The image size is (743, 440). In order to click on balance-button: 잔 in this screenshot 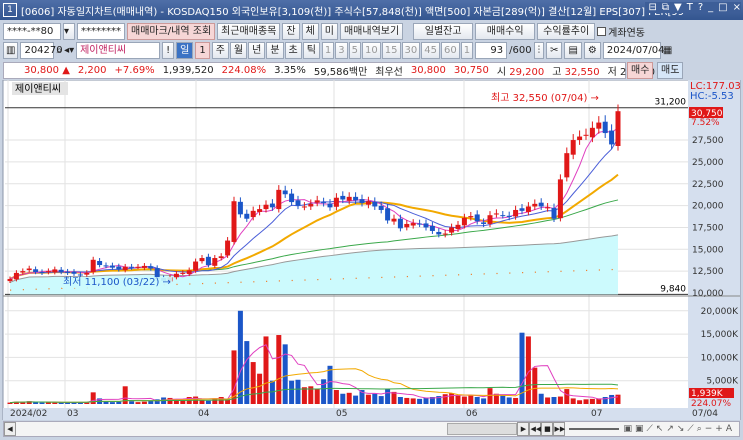, I will do `click(291, 31)`.